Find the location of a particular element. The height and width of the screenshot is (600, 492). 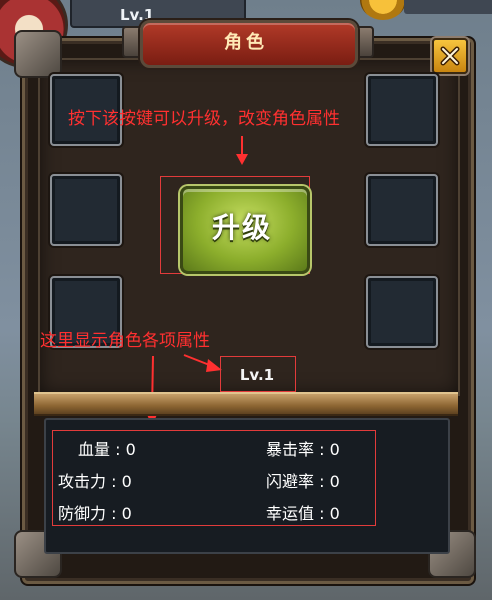

upgrade-button-label: 升级 is located at coordinates (241, 227).